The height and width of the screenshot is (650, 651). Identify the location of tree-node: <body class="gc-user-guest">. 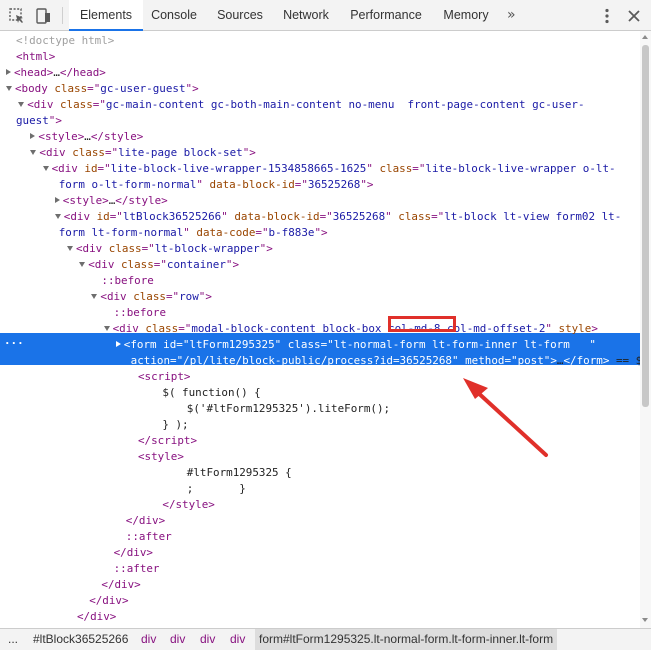
(102, 89).